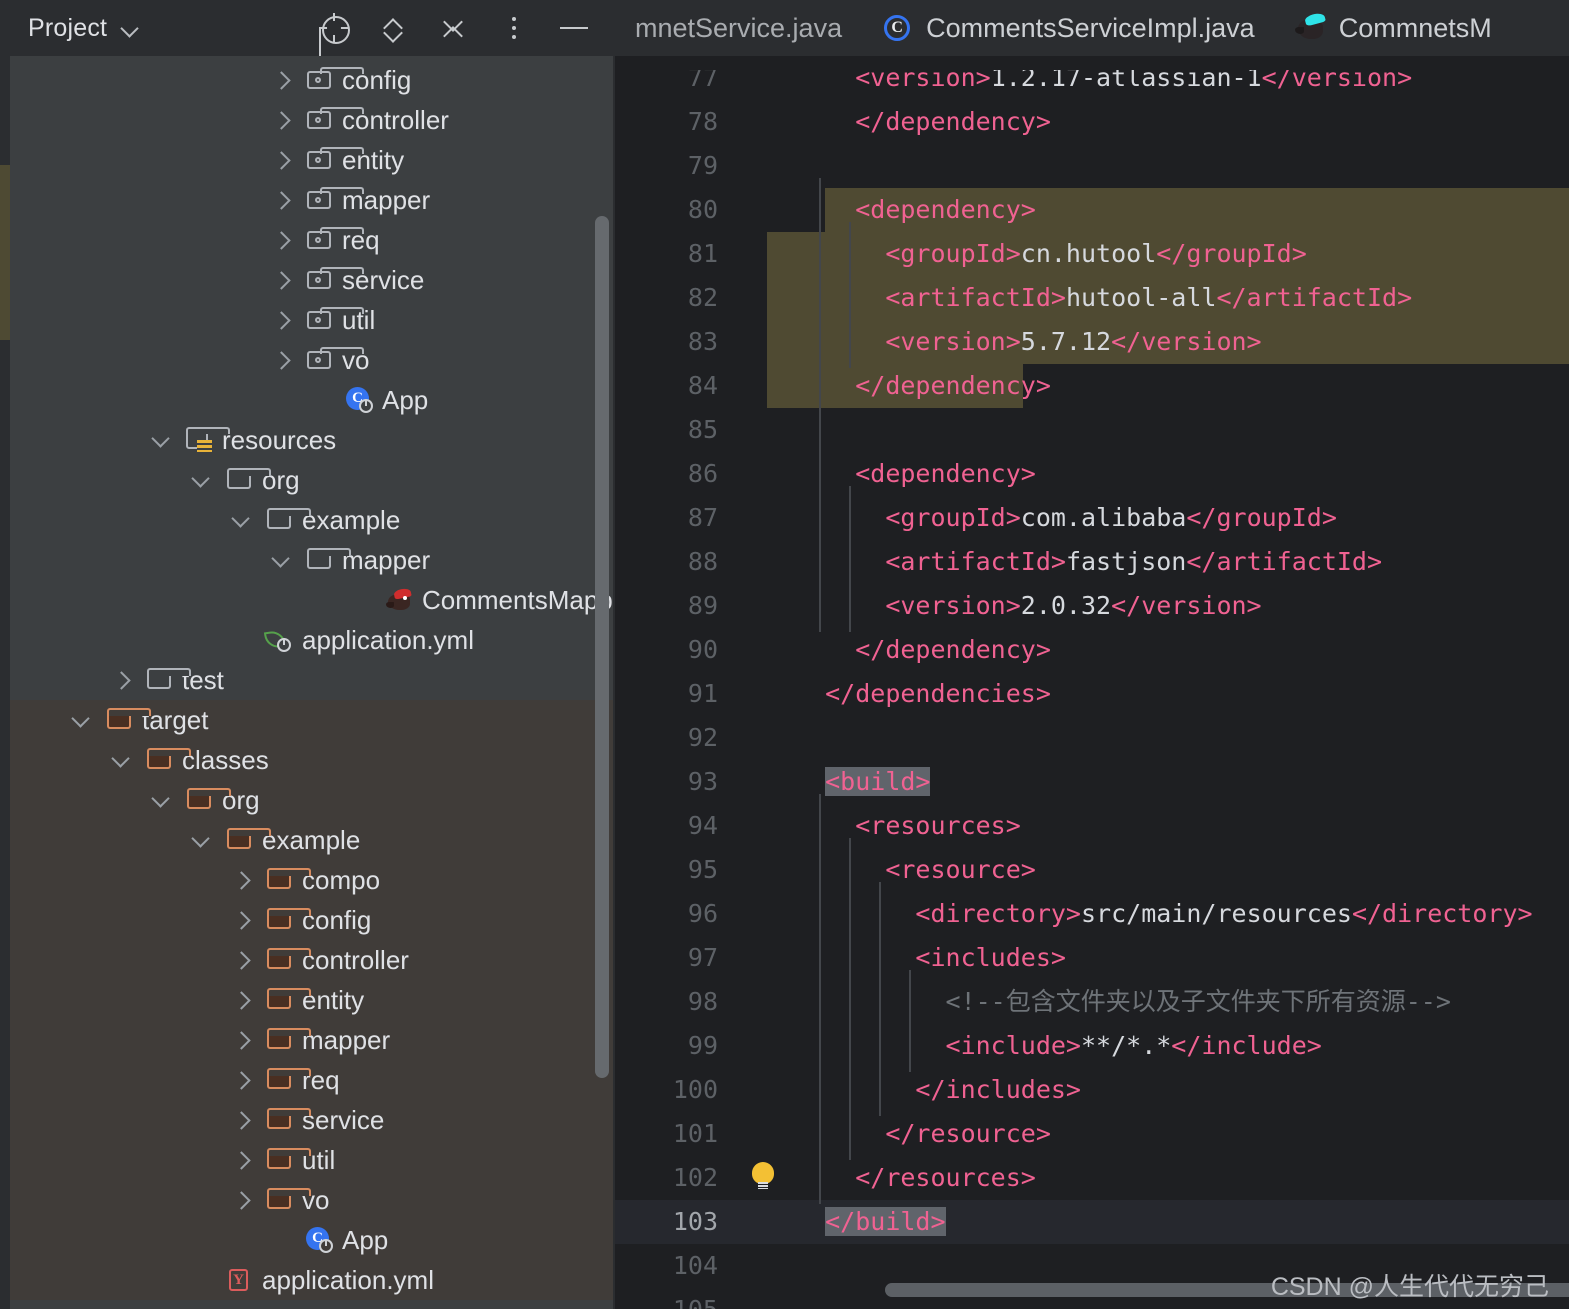 This screenshot has width=1569, height=1309. Describe the element at coordinates (695, 1133) in the screenshot. I see `line-number: 101` at that location.